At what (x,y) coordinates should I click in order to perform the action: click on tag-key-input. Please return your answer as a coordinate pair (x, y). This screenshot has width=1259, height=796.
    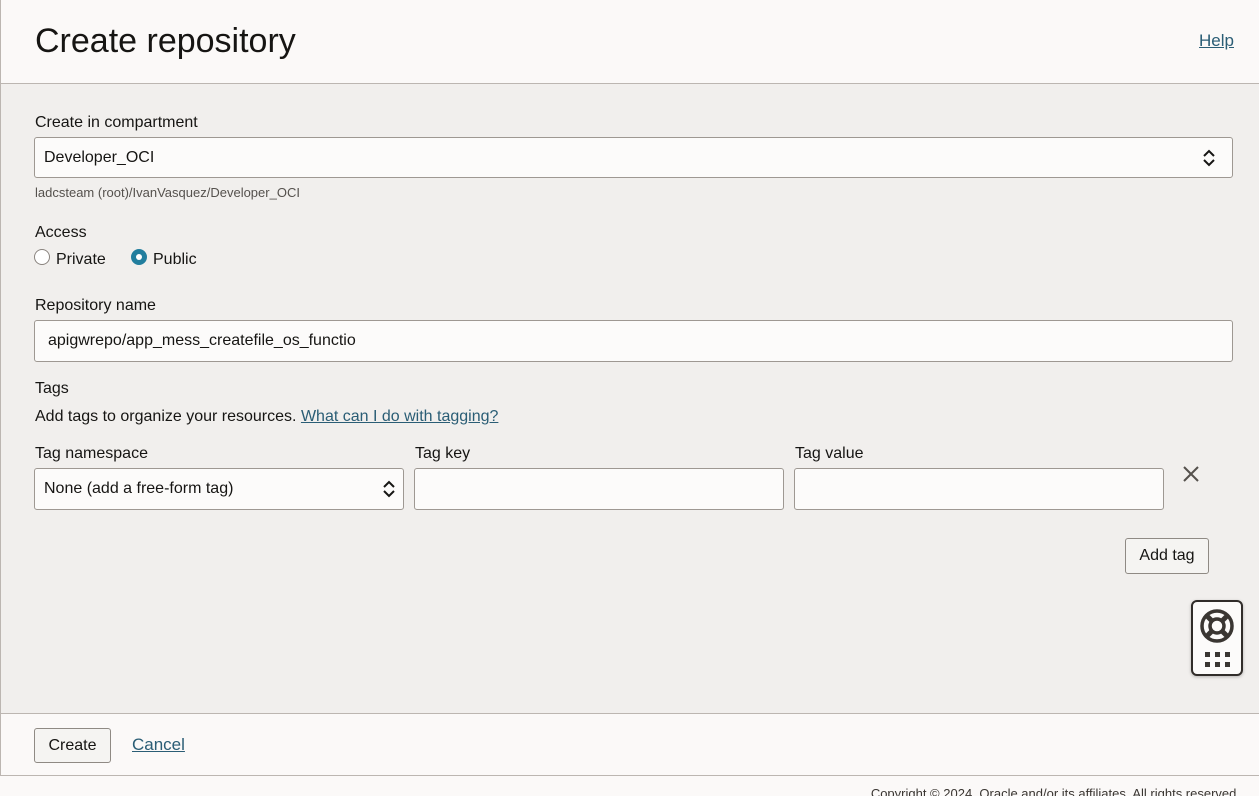
    Looking at the image, I should click on (599, 489).